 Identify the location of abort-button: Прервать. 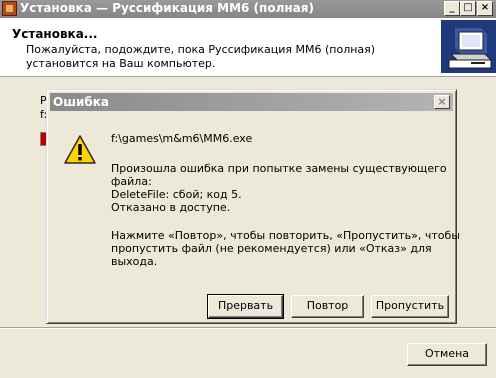
(245, 306).